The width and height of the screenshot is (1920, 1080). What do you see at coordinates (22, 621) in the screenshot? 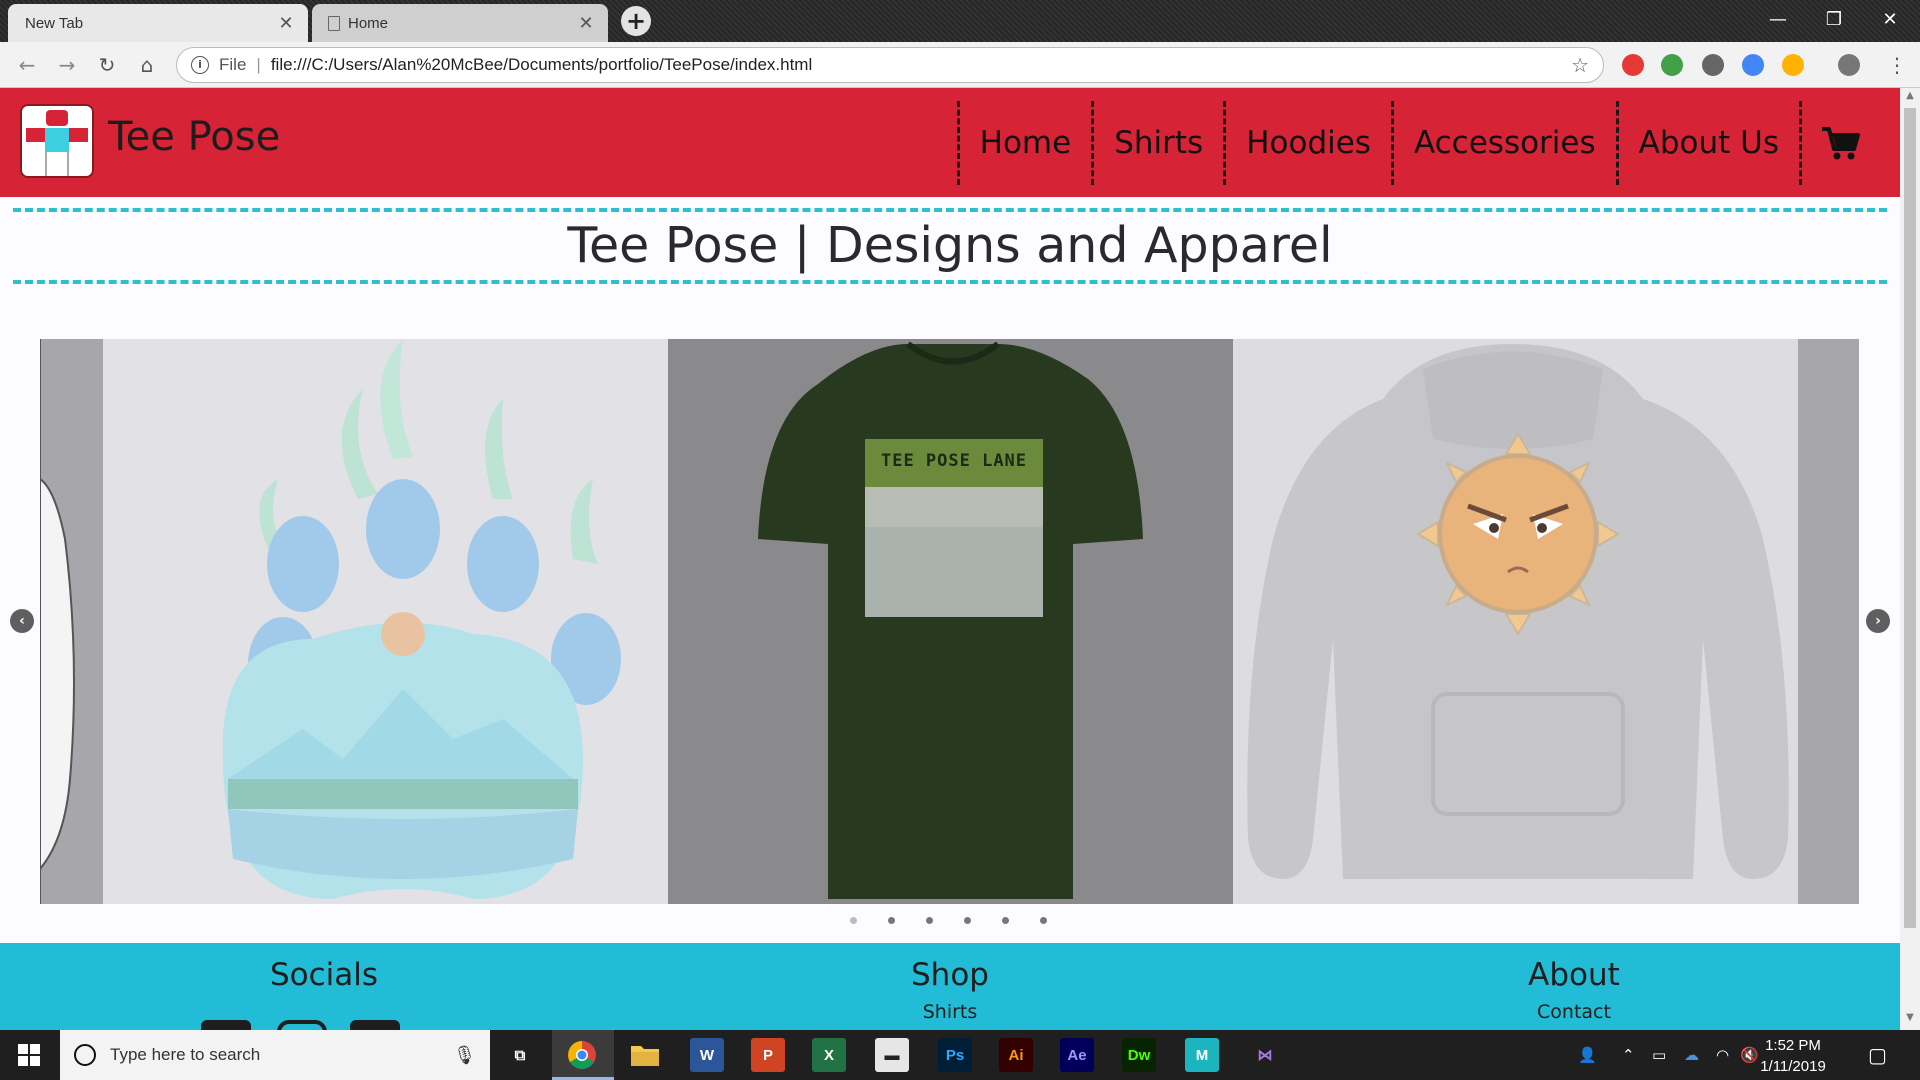
I see `carousel-prev-button: ‹` at bounding box center [22, 621].